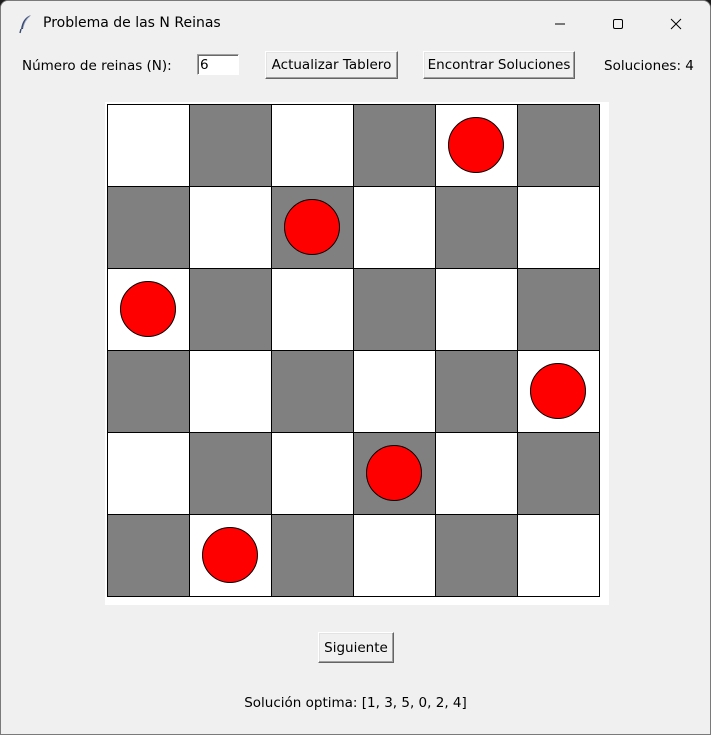 This screenshot has height=735, width=711. I want to click on window-title: Problema de las N Reinas, so click(132, 23).